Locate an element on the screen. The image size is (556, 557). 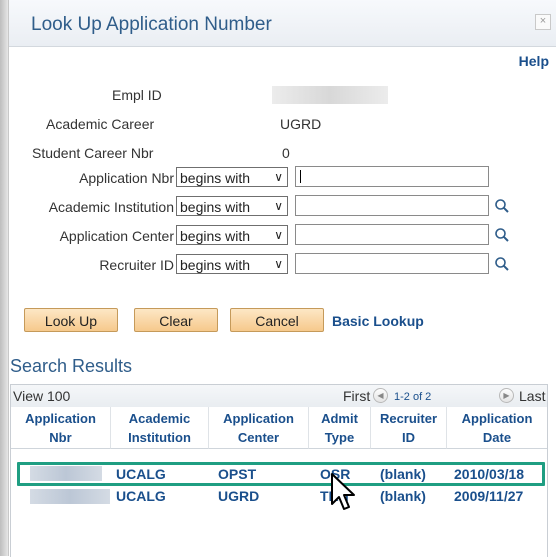
recruiter-id-operator: begins with ∨ is located at coordinates (232, 264).